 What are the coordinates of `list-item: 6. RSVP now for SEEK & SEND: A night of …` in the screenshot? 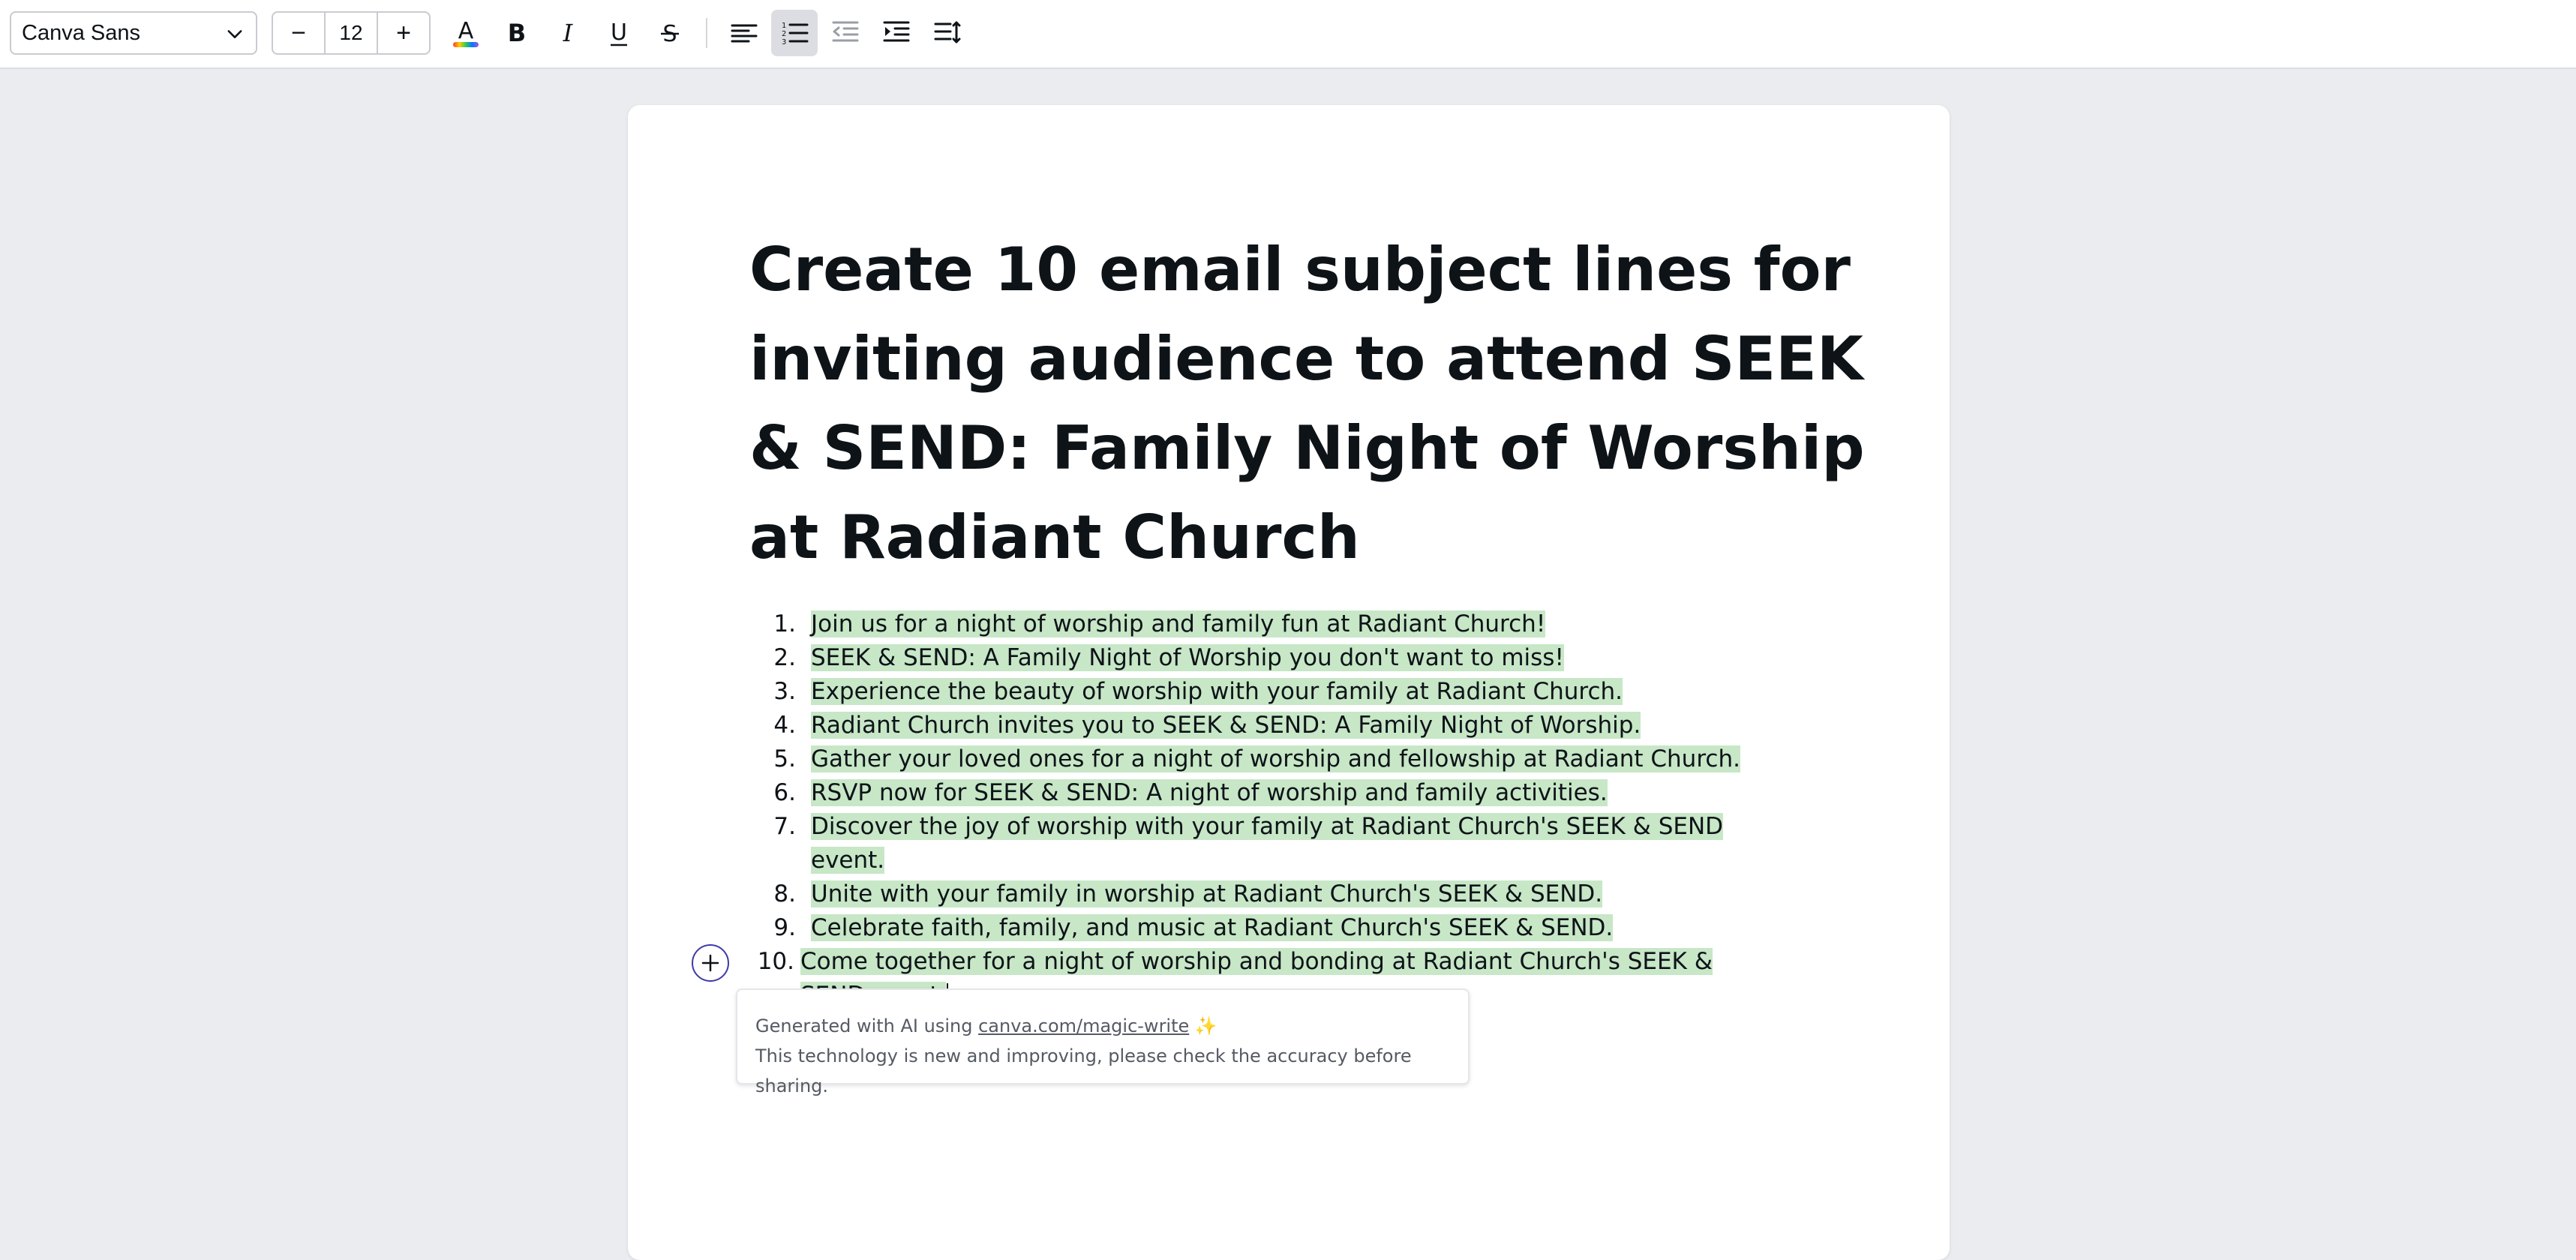 It's located at (1325, 793).